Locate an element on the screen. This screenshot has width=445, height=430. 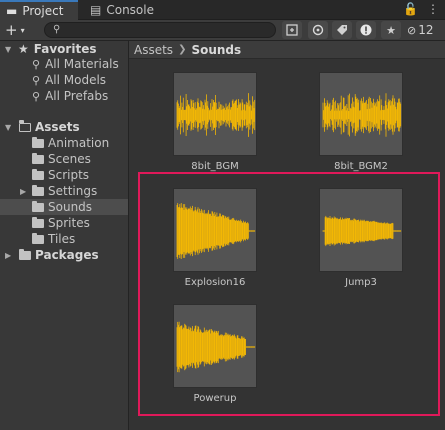
tree-favorites: ▼ ★ Favorites is located at coordinates (64, 49).